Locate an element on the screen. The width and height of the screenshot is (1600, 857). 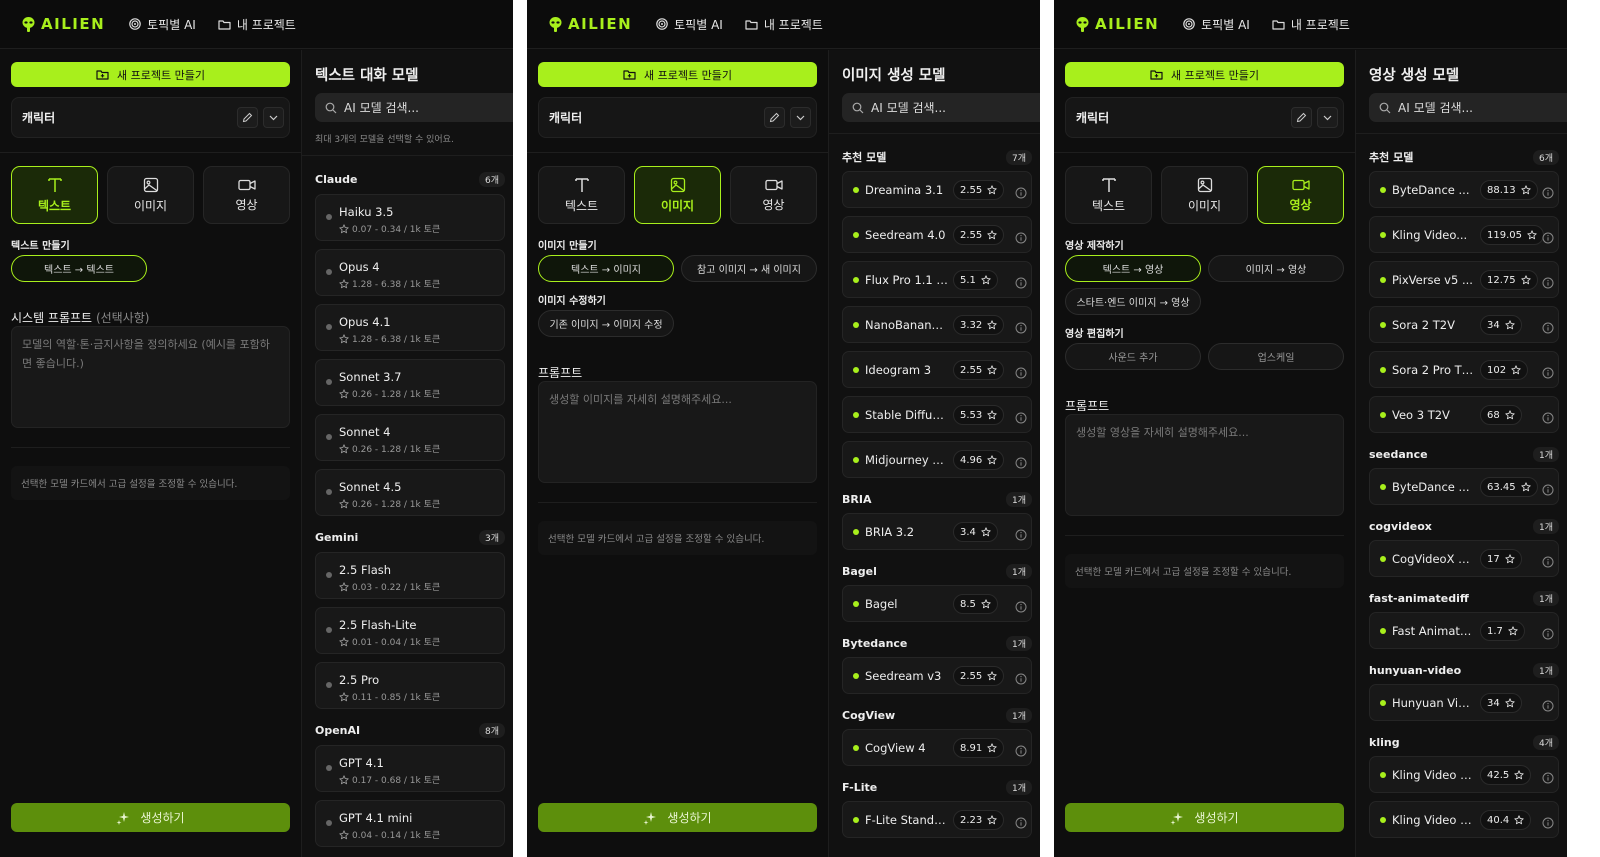
model-card: Midjourney 7 ... 4.96 is located at coordinates (937, 459).